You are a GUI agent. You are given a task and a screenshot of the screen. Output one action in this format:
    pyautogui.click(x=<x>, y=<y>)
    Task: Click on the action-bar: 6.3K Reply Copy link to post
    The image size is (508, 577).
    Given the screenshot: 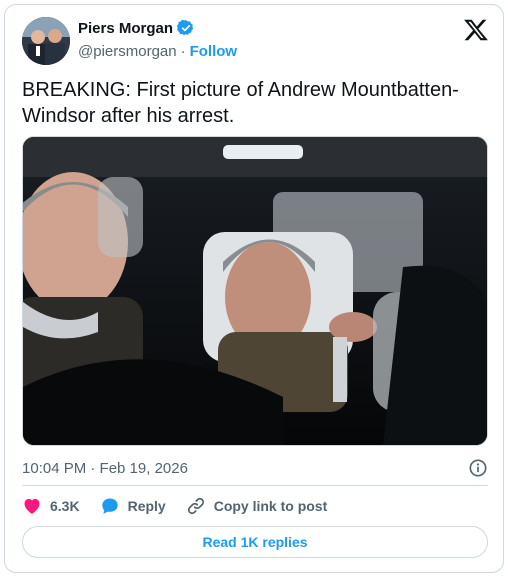 What is the action you would take?
    pyautogui.click(x=174, y=506)
    